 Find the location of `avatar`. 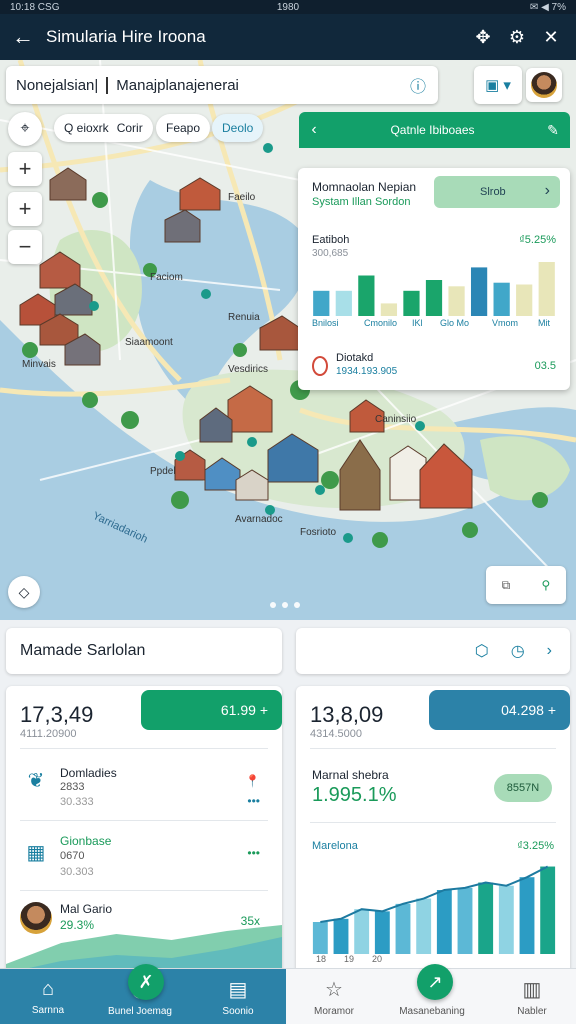

avatar is located at coordinates (544, 85).